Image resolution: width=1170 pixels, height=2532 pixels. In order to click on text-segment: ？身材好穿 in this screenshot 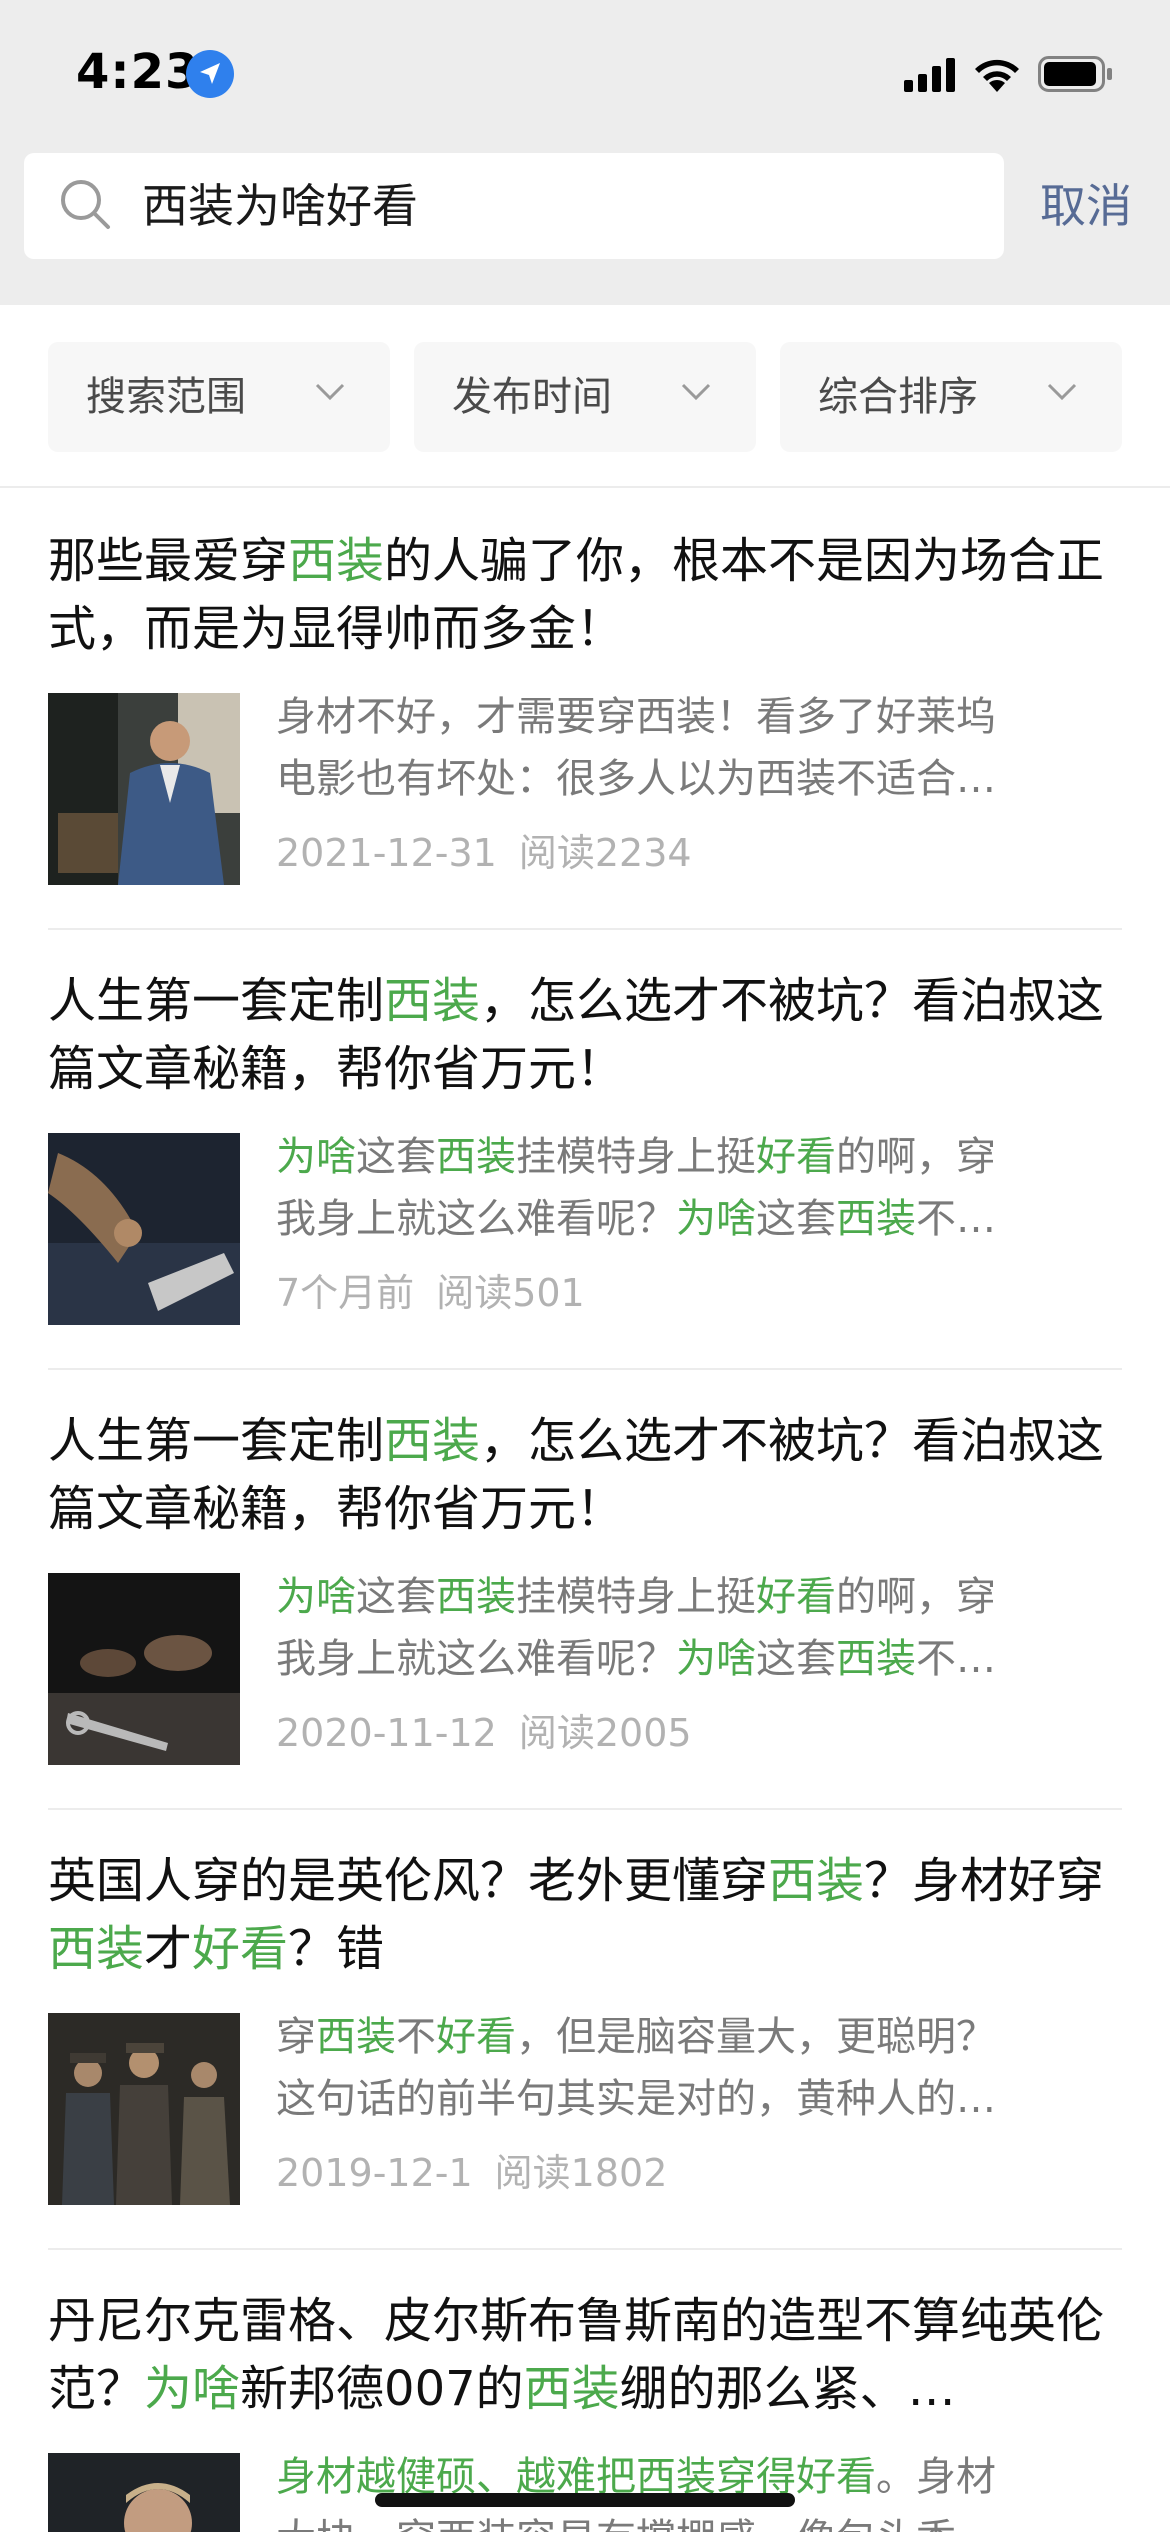, I will do `click(984, 1881)`.